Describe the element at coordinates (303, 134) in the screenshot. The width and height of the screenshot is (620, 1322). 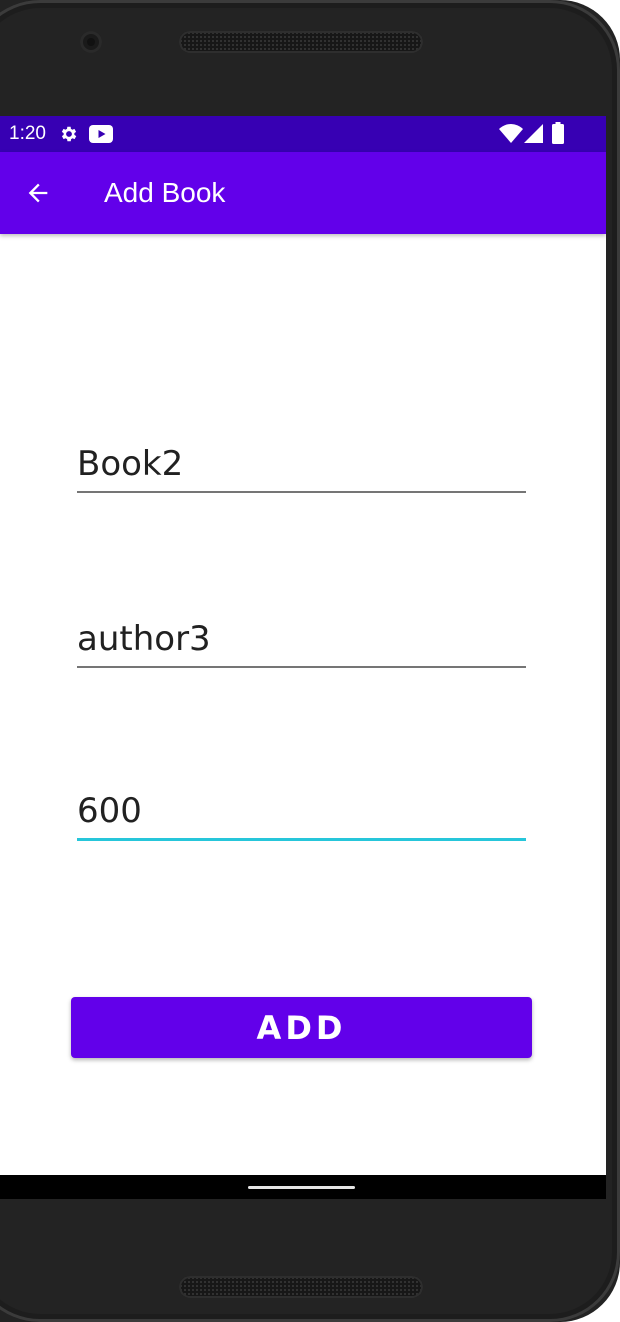
I see `status-bar: 1:20` at that location.